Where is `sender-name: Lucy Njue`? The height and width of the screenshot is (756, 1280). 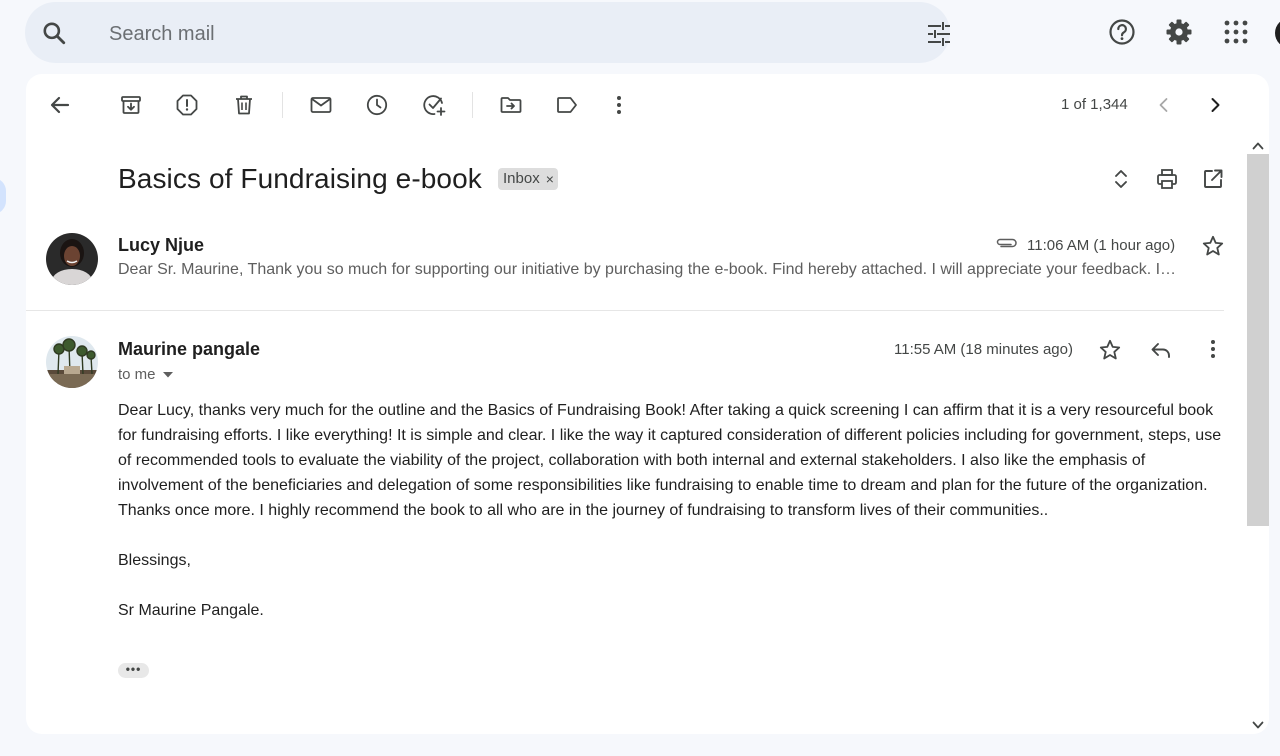
sender-name: Lucy Njue is located at coordinates (161, 245).